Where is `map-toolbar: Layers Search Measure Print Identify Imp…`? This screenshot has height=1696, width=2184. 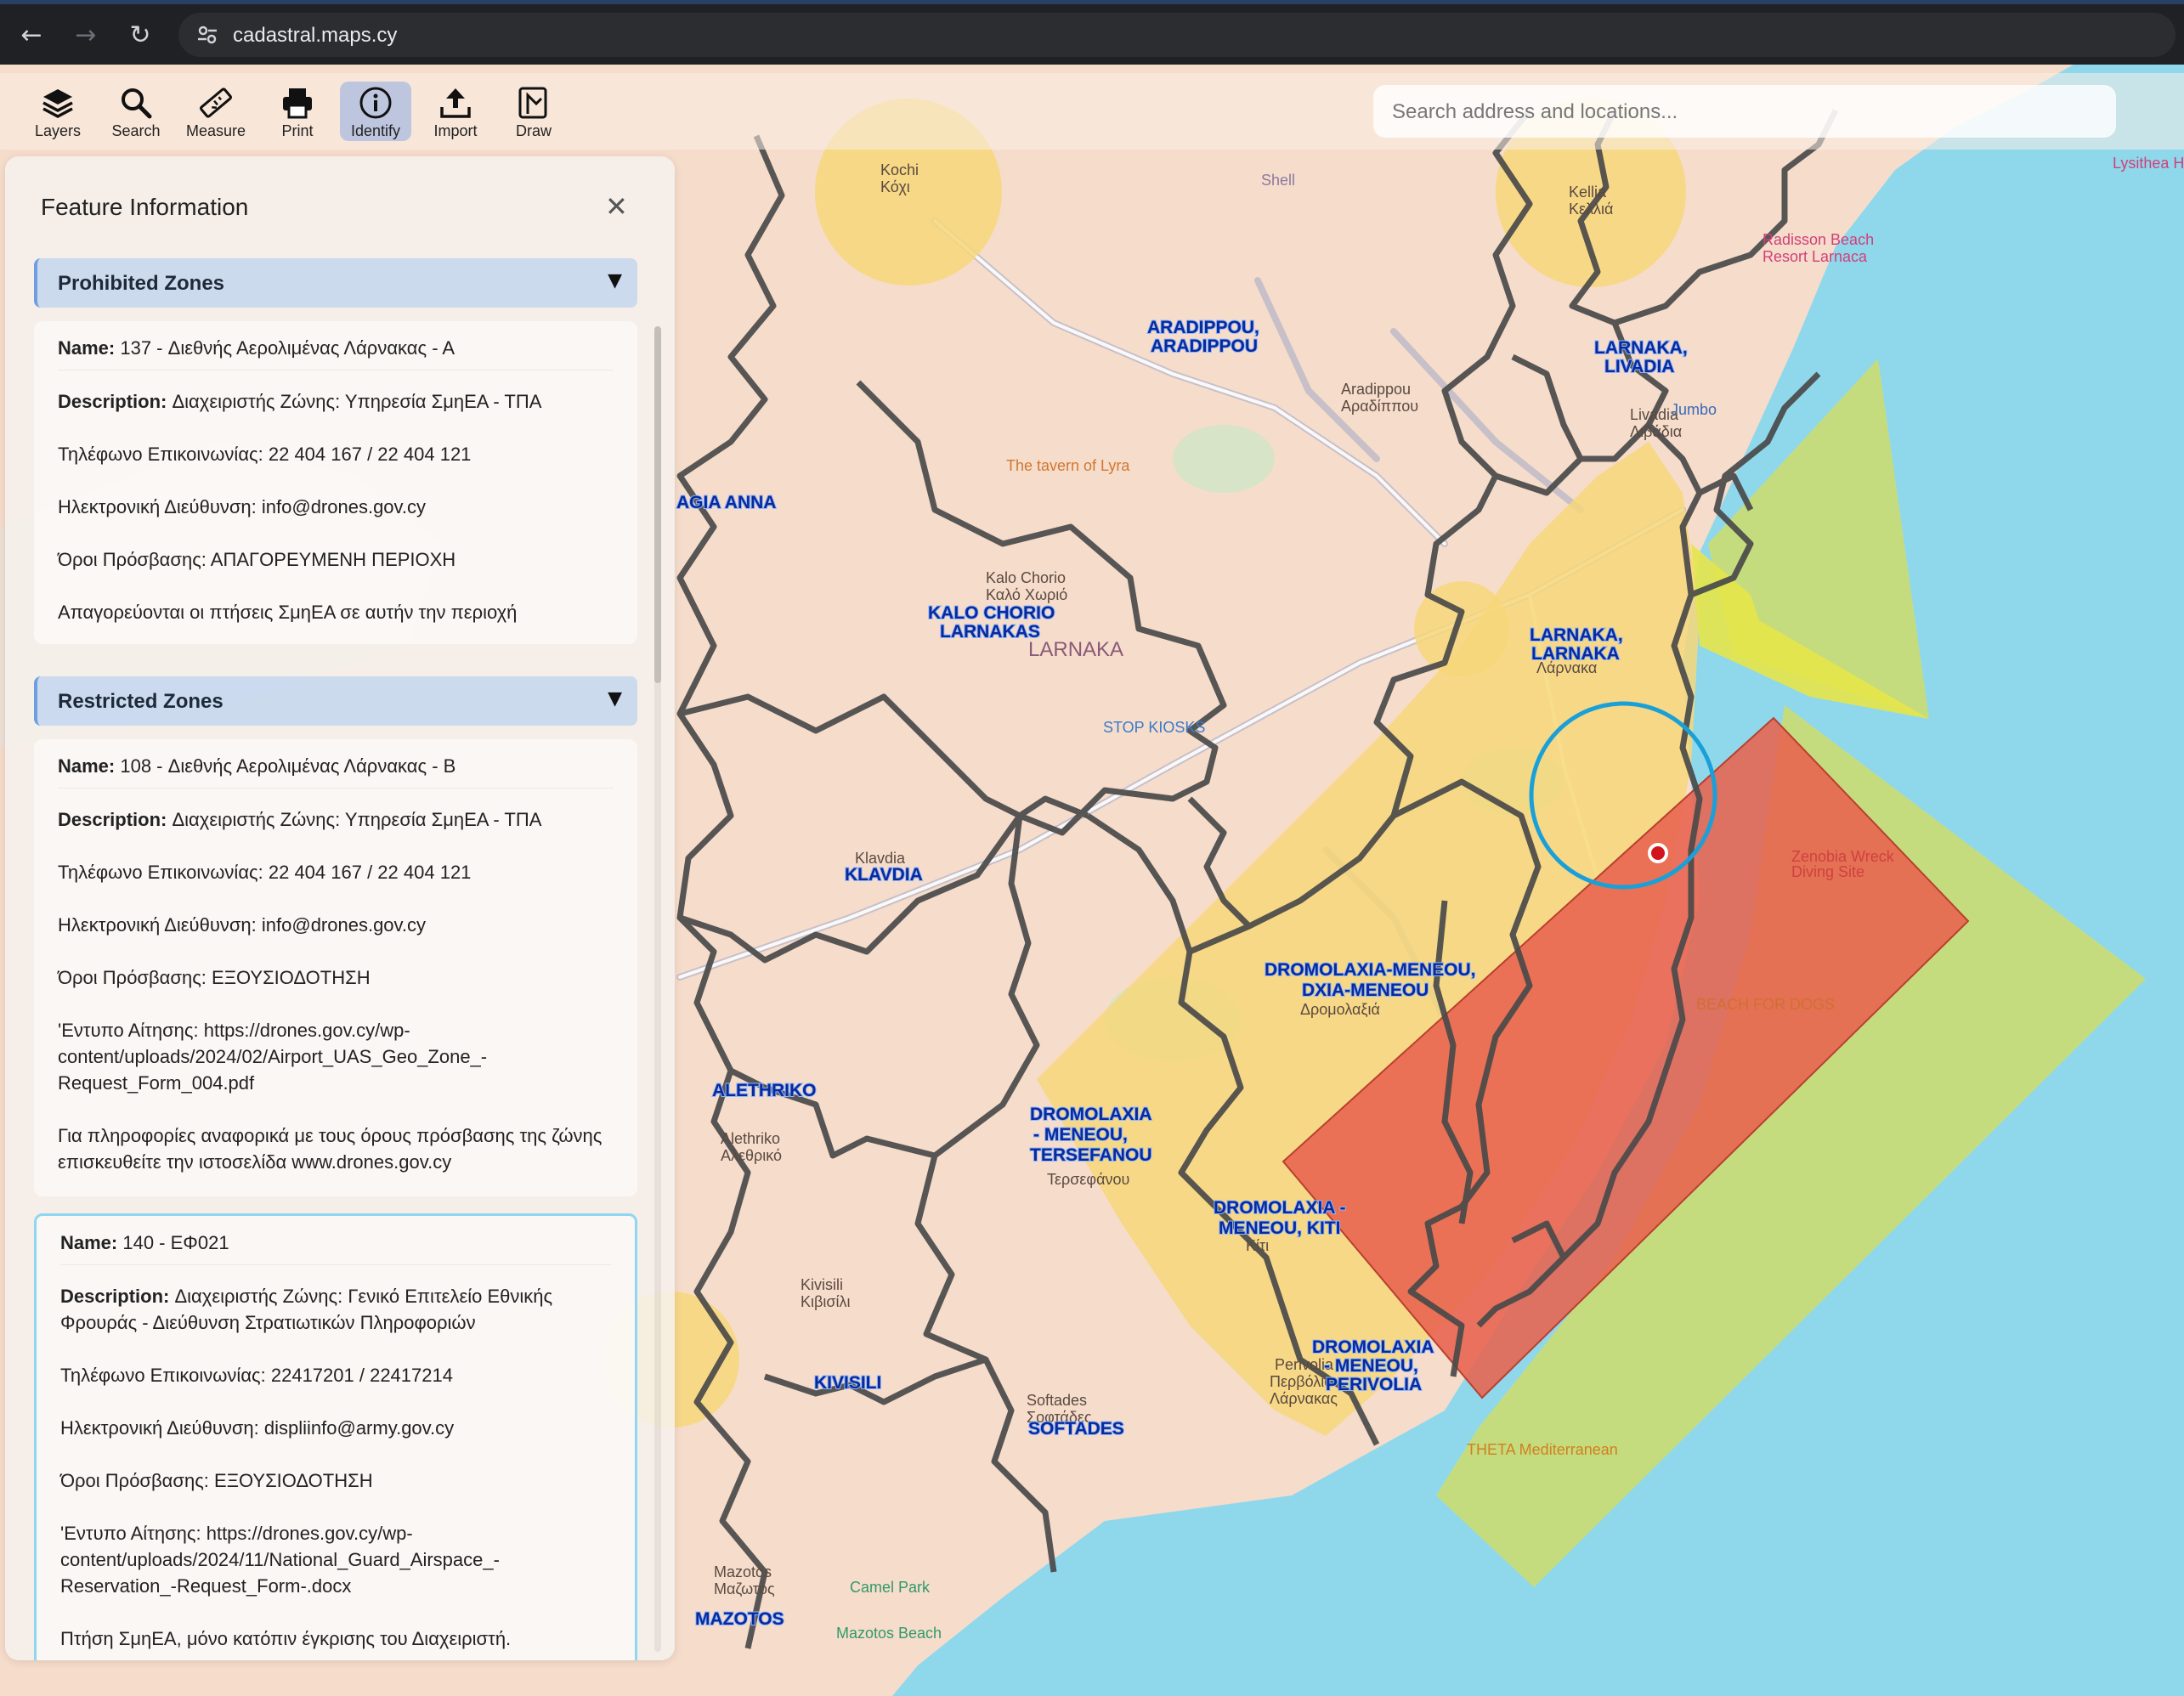 map-toolbar: Layers Search Measure Print Identify Imp… is located at coordinates (1092, 111).